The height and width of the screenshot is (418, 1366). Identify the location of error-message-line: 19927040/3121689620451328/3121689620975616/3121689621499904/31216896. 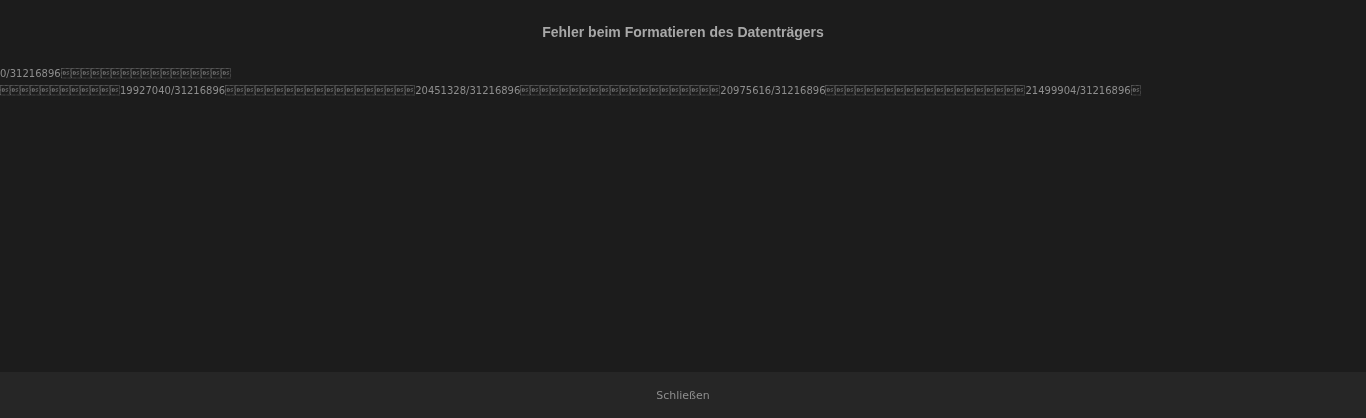
(570, 91).